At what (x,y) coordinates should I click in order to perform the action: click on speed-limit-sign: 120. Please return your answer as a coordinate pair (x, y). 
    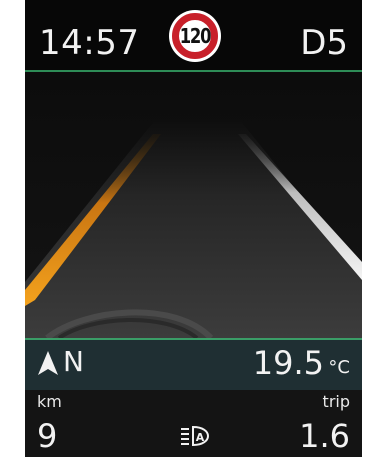
    Looking at the image, I should click on (195, 36).